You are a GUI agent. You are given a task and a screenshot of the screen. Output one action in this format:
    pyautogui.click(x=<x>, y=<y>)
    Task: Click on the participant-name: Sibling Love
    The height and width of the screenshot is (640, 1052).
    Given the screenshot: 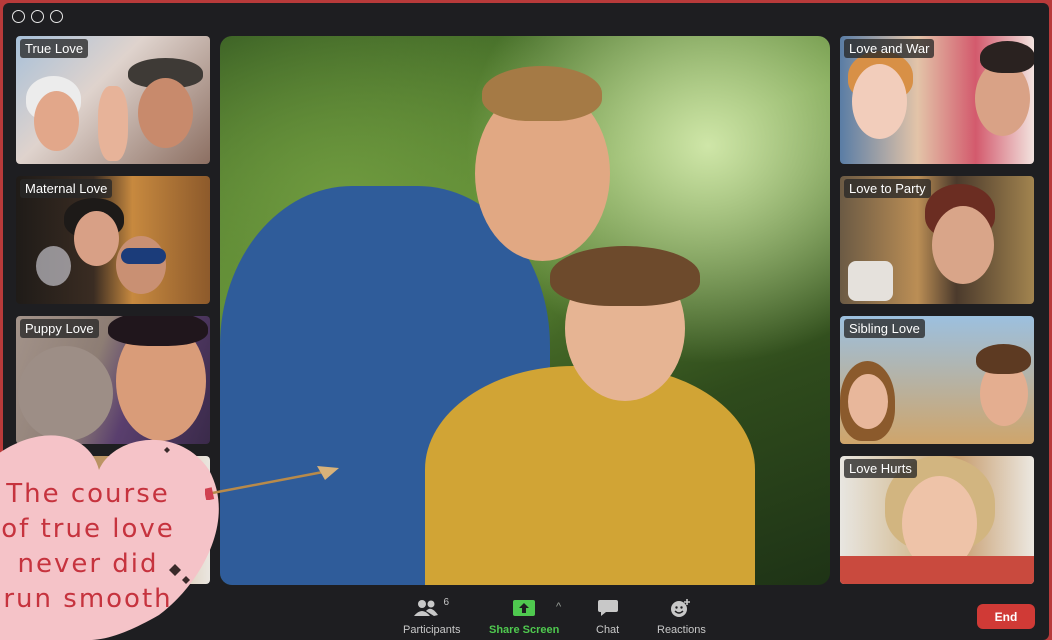 What is the action you would take?
    pyautogui.click(x=884, y=328)
    